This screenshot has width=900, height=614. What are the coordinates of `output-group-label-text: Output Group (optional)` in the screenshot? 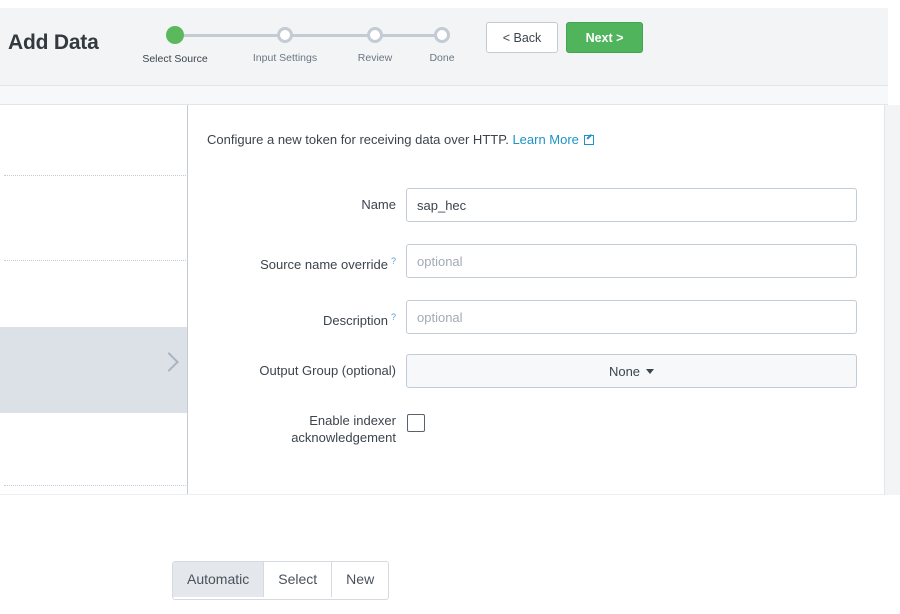 It's located at (327, 370).